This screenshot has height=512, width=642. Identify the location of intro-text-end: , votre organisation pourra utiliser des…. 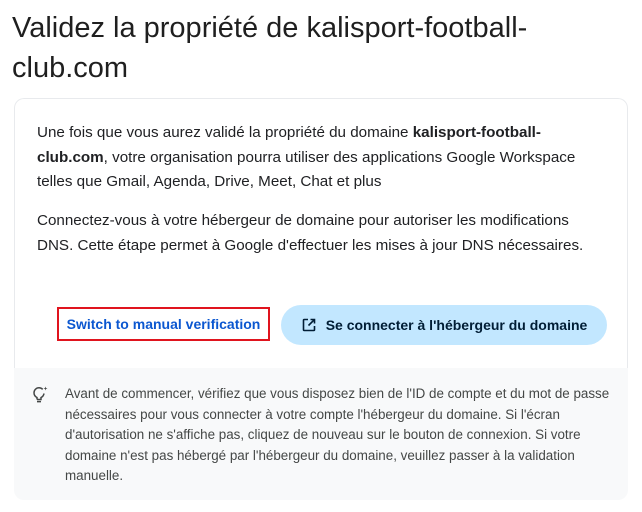
(306, 169).